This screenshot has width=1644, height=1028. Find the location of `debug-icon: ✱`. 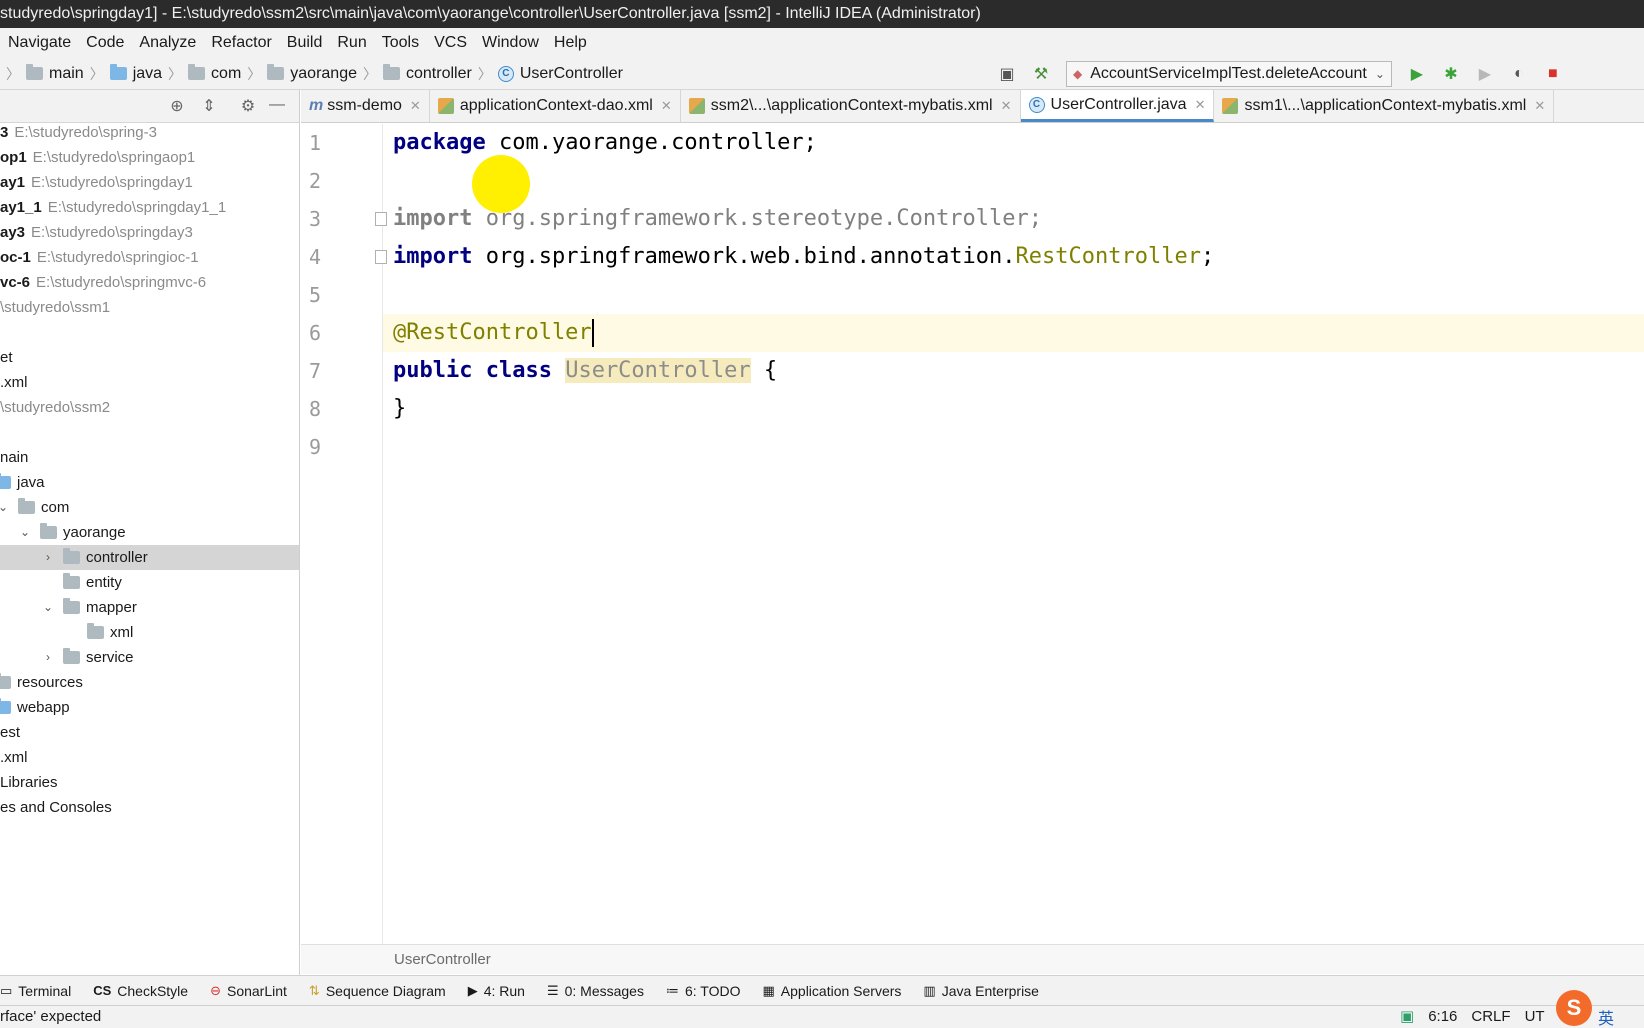

debug-icon: ✱ is located at coordinates (1451, 74).